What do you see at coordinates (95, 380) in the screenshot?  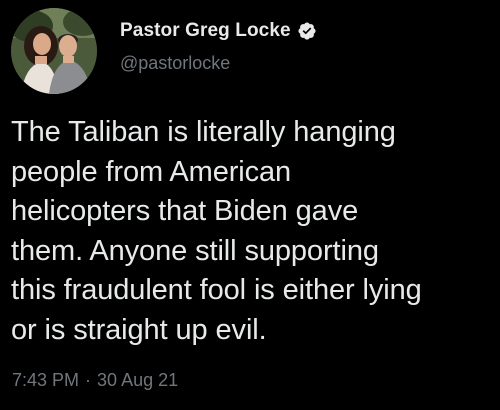 I see `tweet-meta: 7:43 PM · 30 Aug 21` at bounding box center [95, 380].